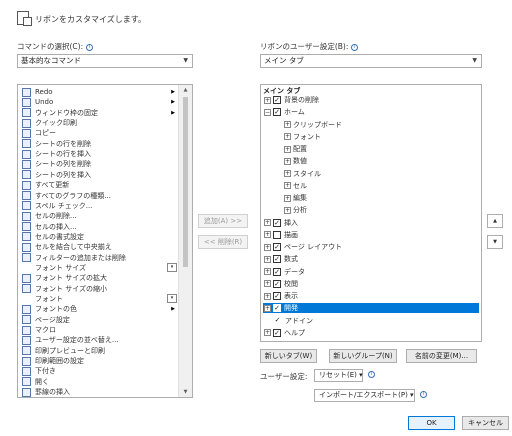 This screenshot has width=512, height=436. Describe the element at coordinates (98, 278) in the screenshot. I see `command-item: フォント サイズの拡大` at that location.